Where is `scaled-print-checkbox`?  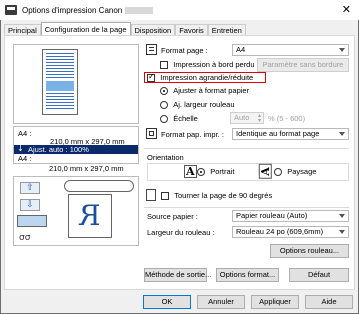
scaled-print-checkbox is located at coordinates (151, 77).